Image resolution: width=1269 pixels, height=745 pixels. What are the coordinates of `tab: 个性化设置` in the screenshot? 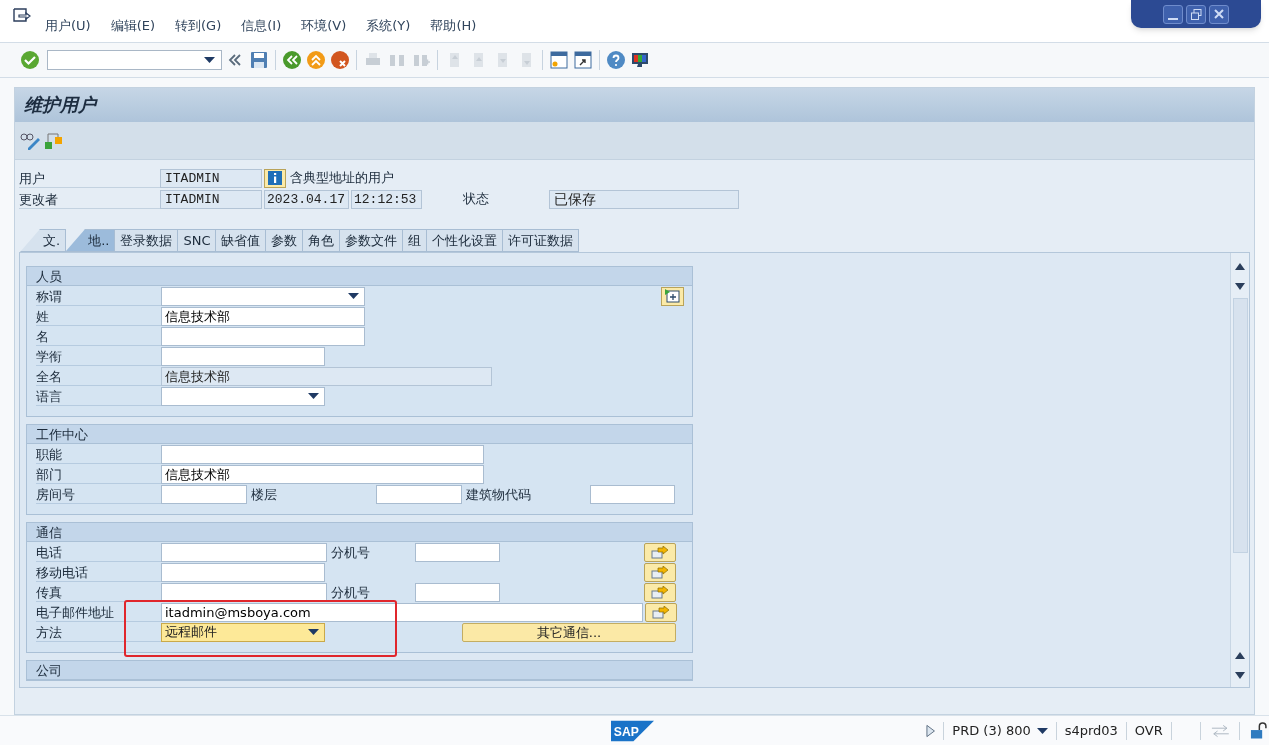 It's located at (465, 240).